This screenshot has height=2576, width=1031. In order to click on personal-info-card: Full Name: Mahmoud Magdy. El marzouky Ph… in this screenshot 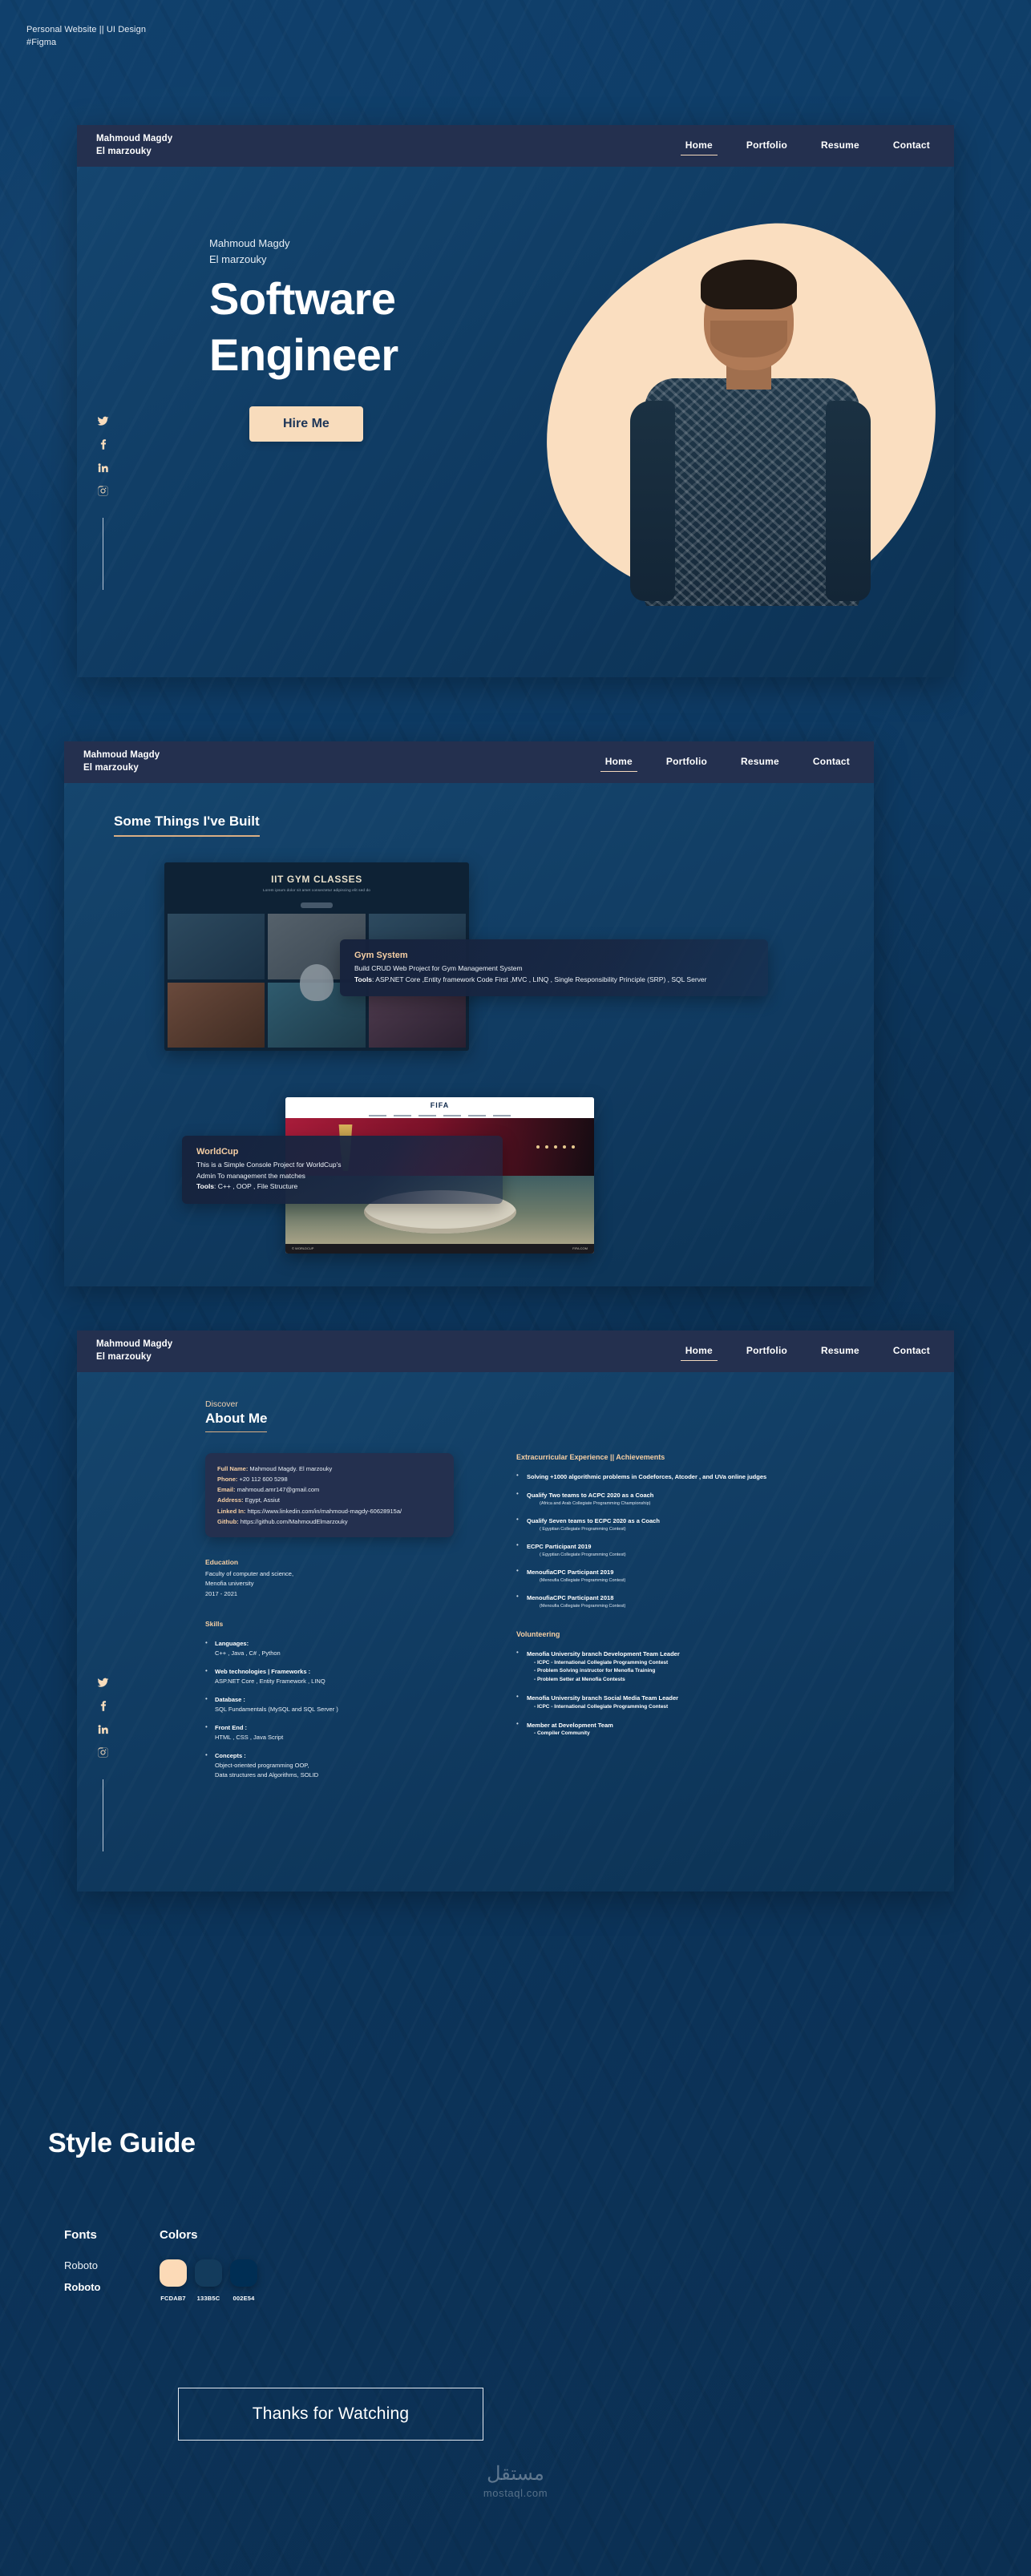, I will do `click(329, 1495)`.